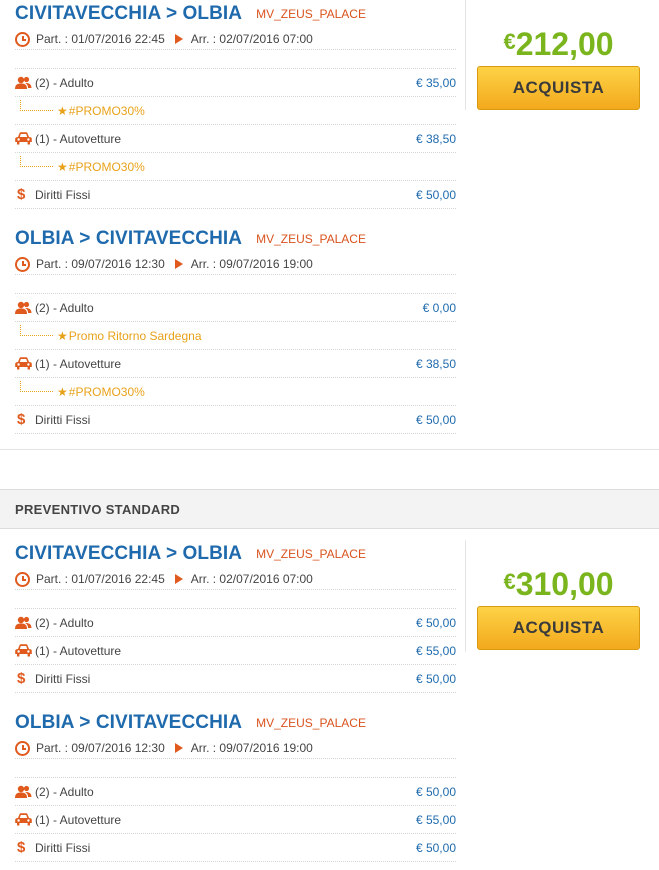 Image resolution: width=659 pixels, height=870 pixels. What do you see at coordinates (435, 819) in the screenshot?
I see `fare-price: € 55,00` at bounding box center [435, 819].